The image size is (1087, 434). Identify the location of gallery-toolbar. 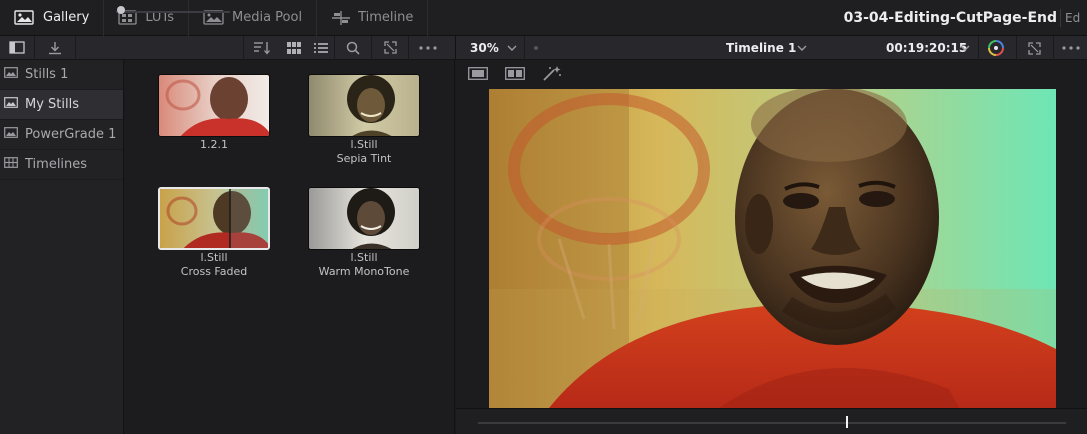
(227, 47).